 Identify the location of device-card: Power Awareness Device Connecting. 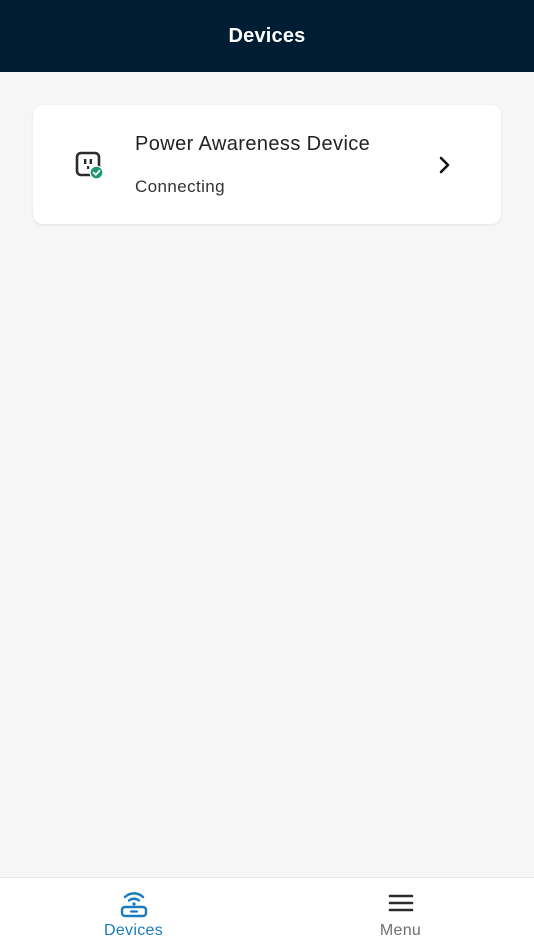
(267, 164).